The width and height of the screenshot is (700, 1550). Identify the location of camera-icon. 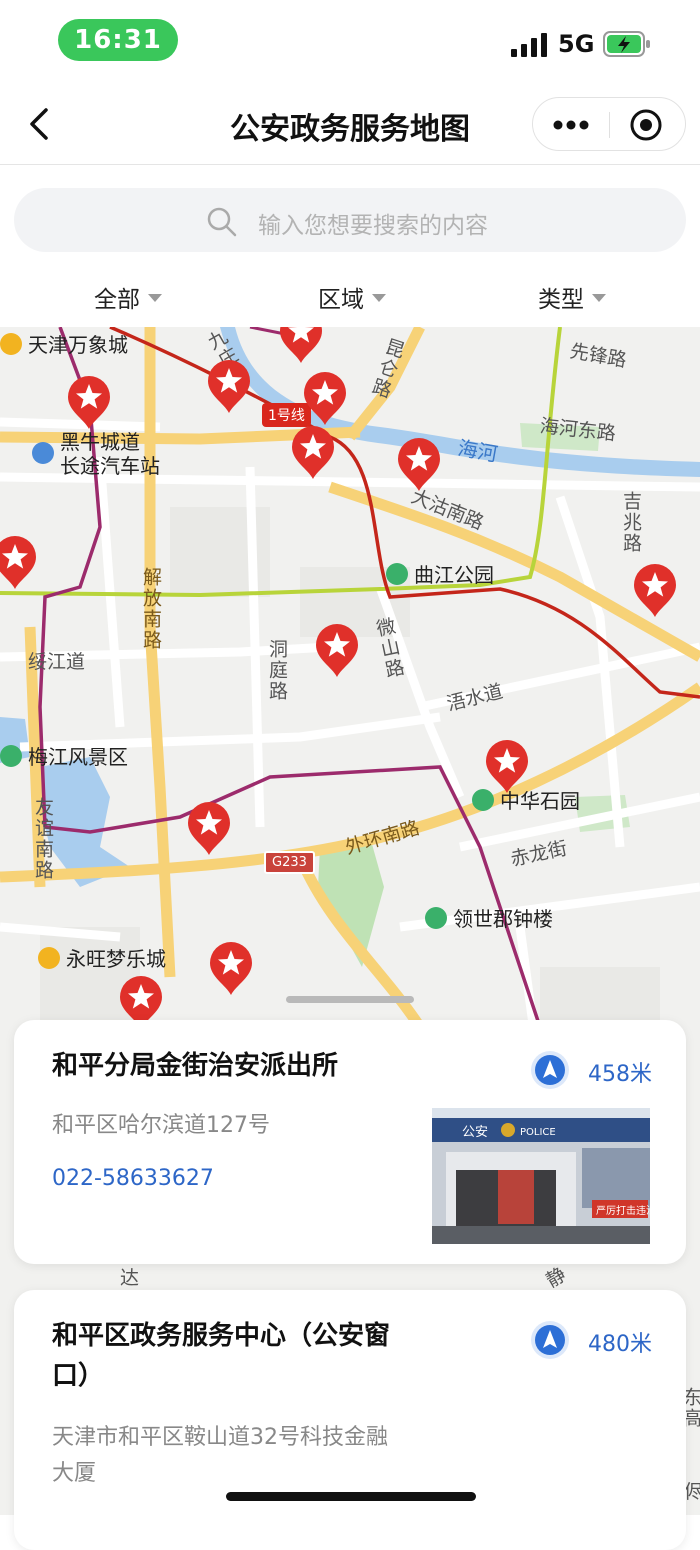
(436, 917).